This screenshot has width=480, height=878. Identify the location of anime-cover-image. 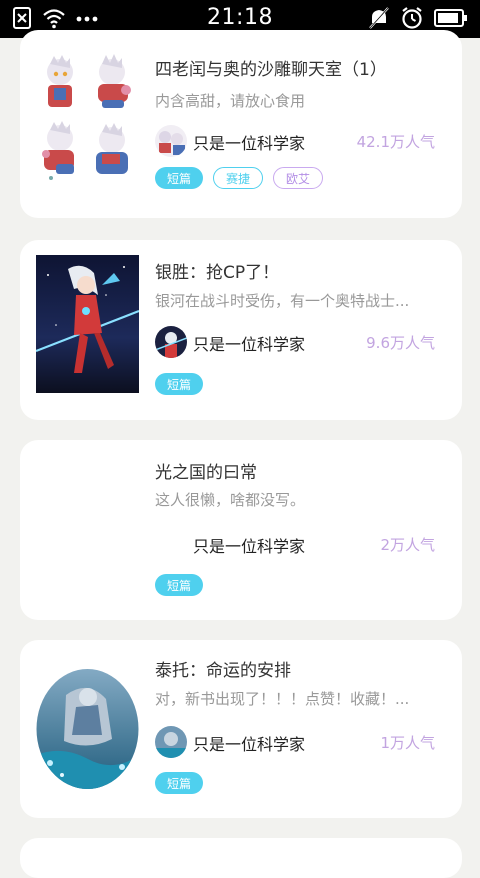
(87, 324).